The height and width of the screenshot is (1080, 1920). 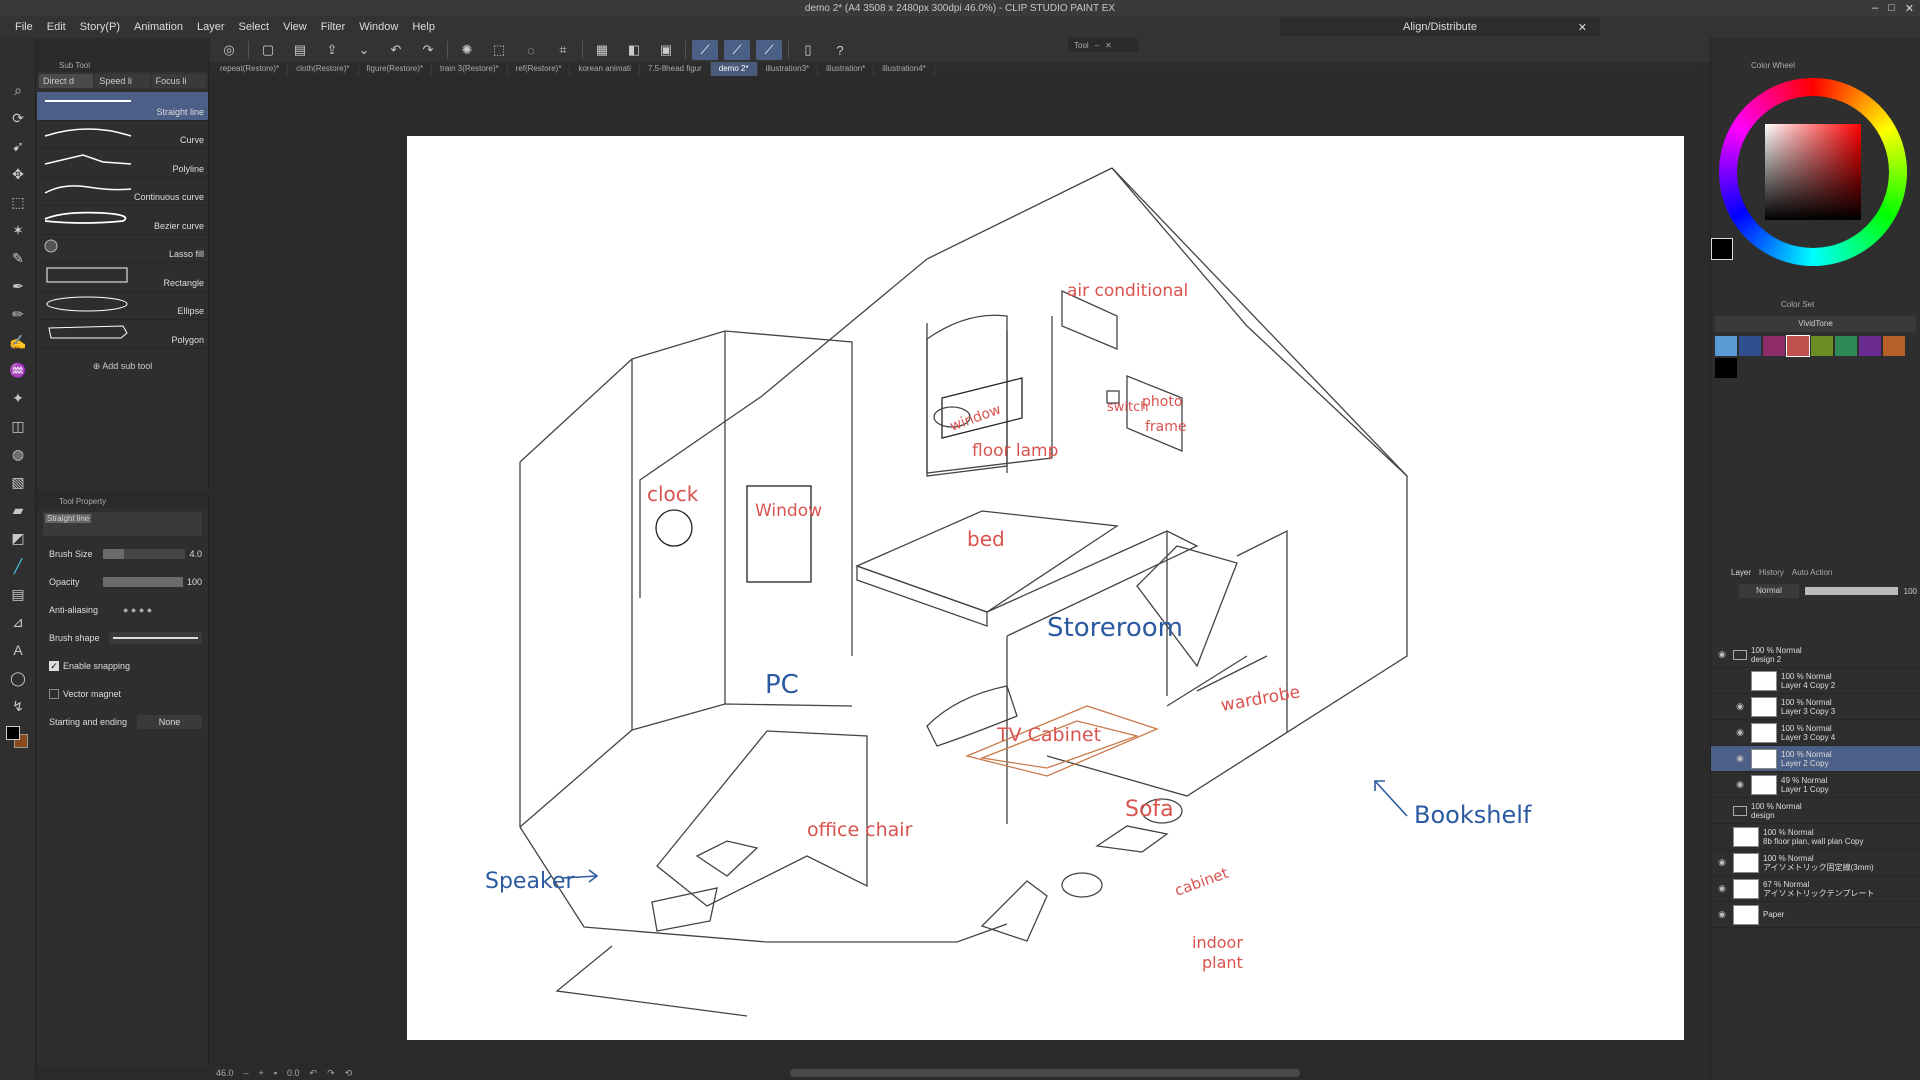 I want to click on close-icon: ✕, so click(x=1909, y=8).